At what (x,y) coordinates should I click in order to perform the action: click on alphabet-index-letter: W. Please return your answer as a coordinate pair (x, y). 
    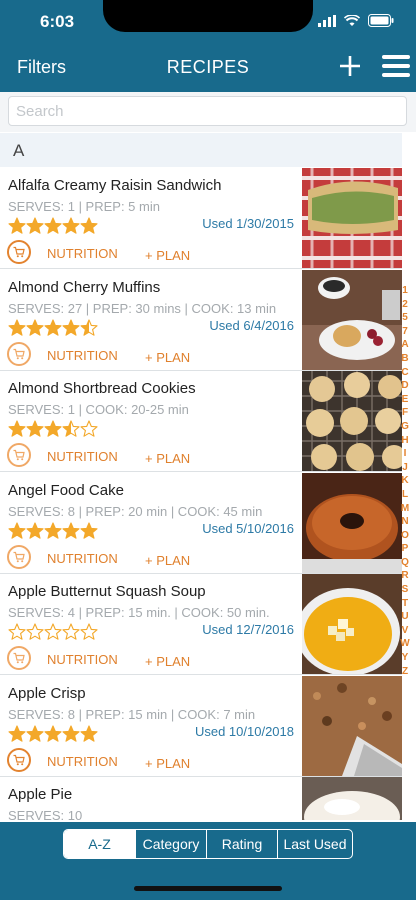
    Looking at the image, I should click on (405, 644).